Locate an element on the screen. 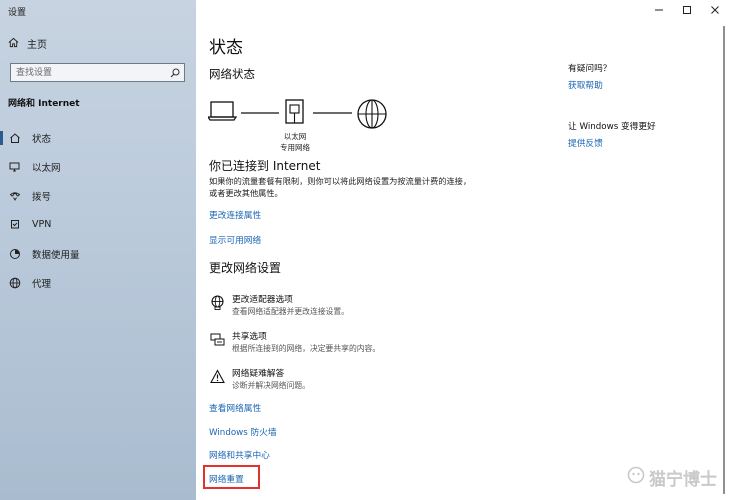  sharing-options: 共享选项 根据所连接到的网络，决定要共享的内容。 is located at coordinates (294, 343).